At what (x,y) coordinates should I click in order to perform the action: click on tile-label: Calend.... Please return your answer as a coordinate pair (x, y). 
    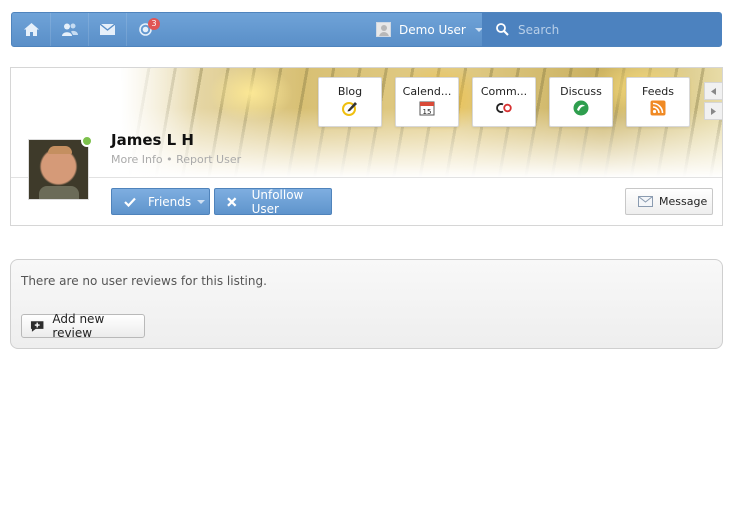
    Looking at the image, I should click on (427, 91).